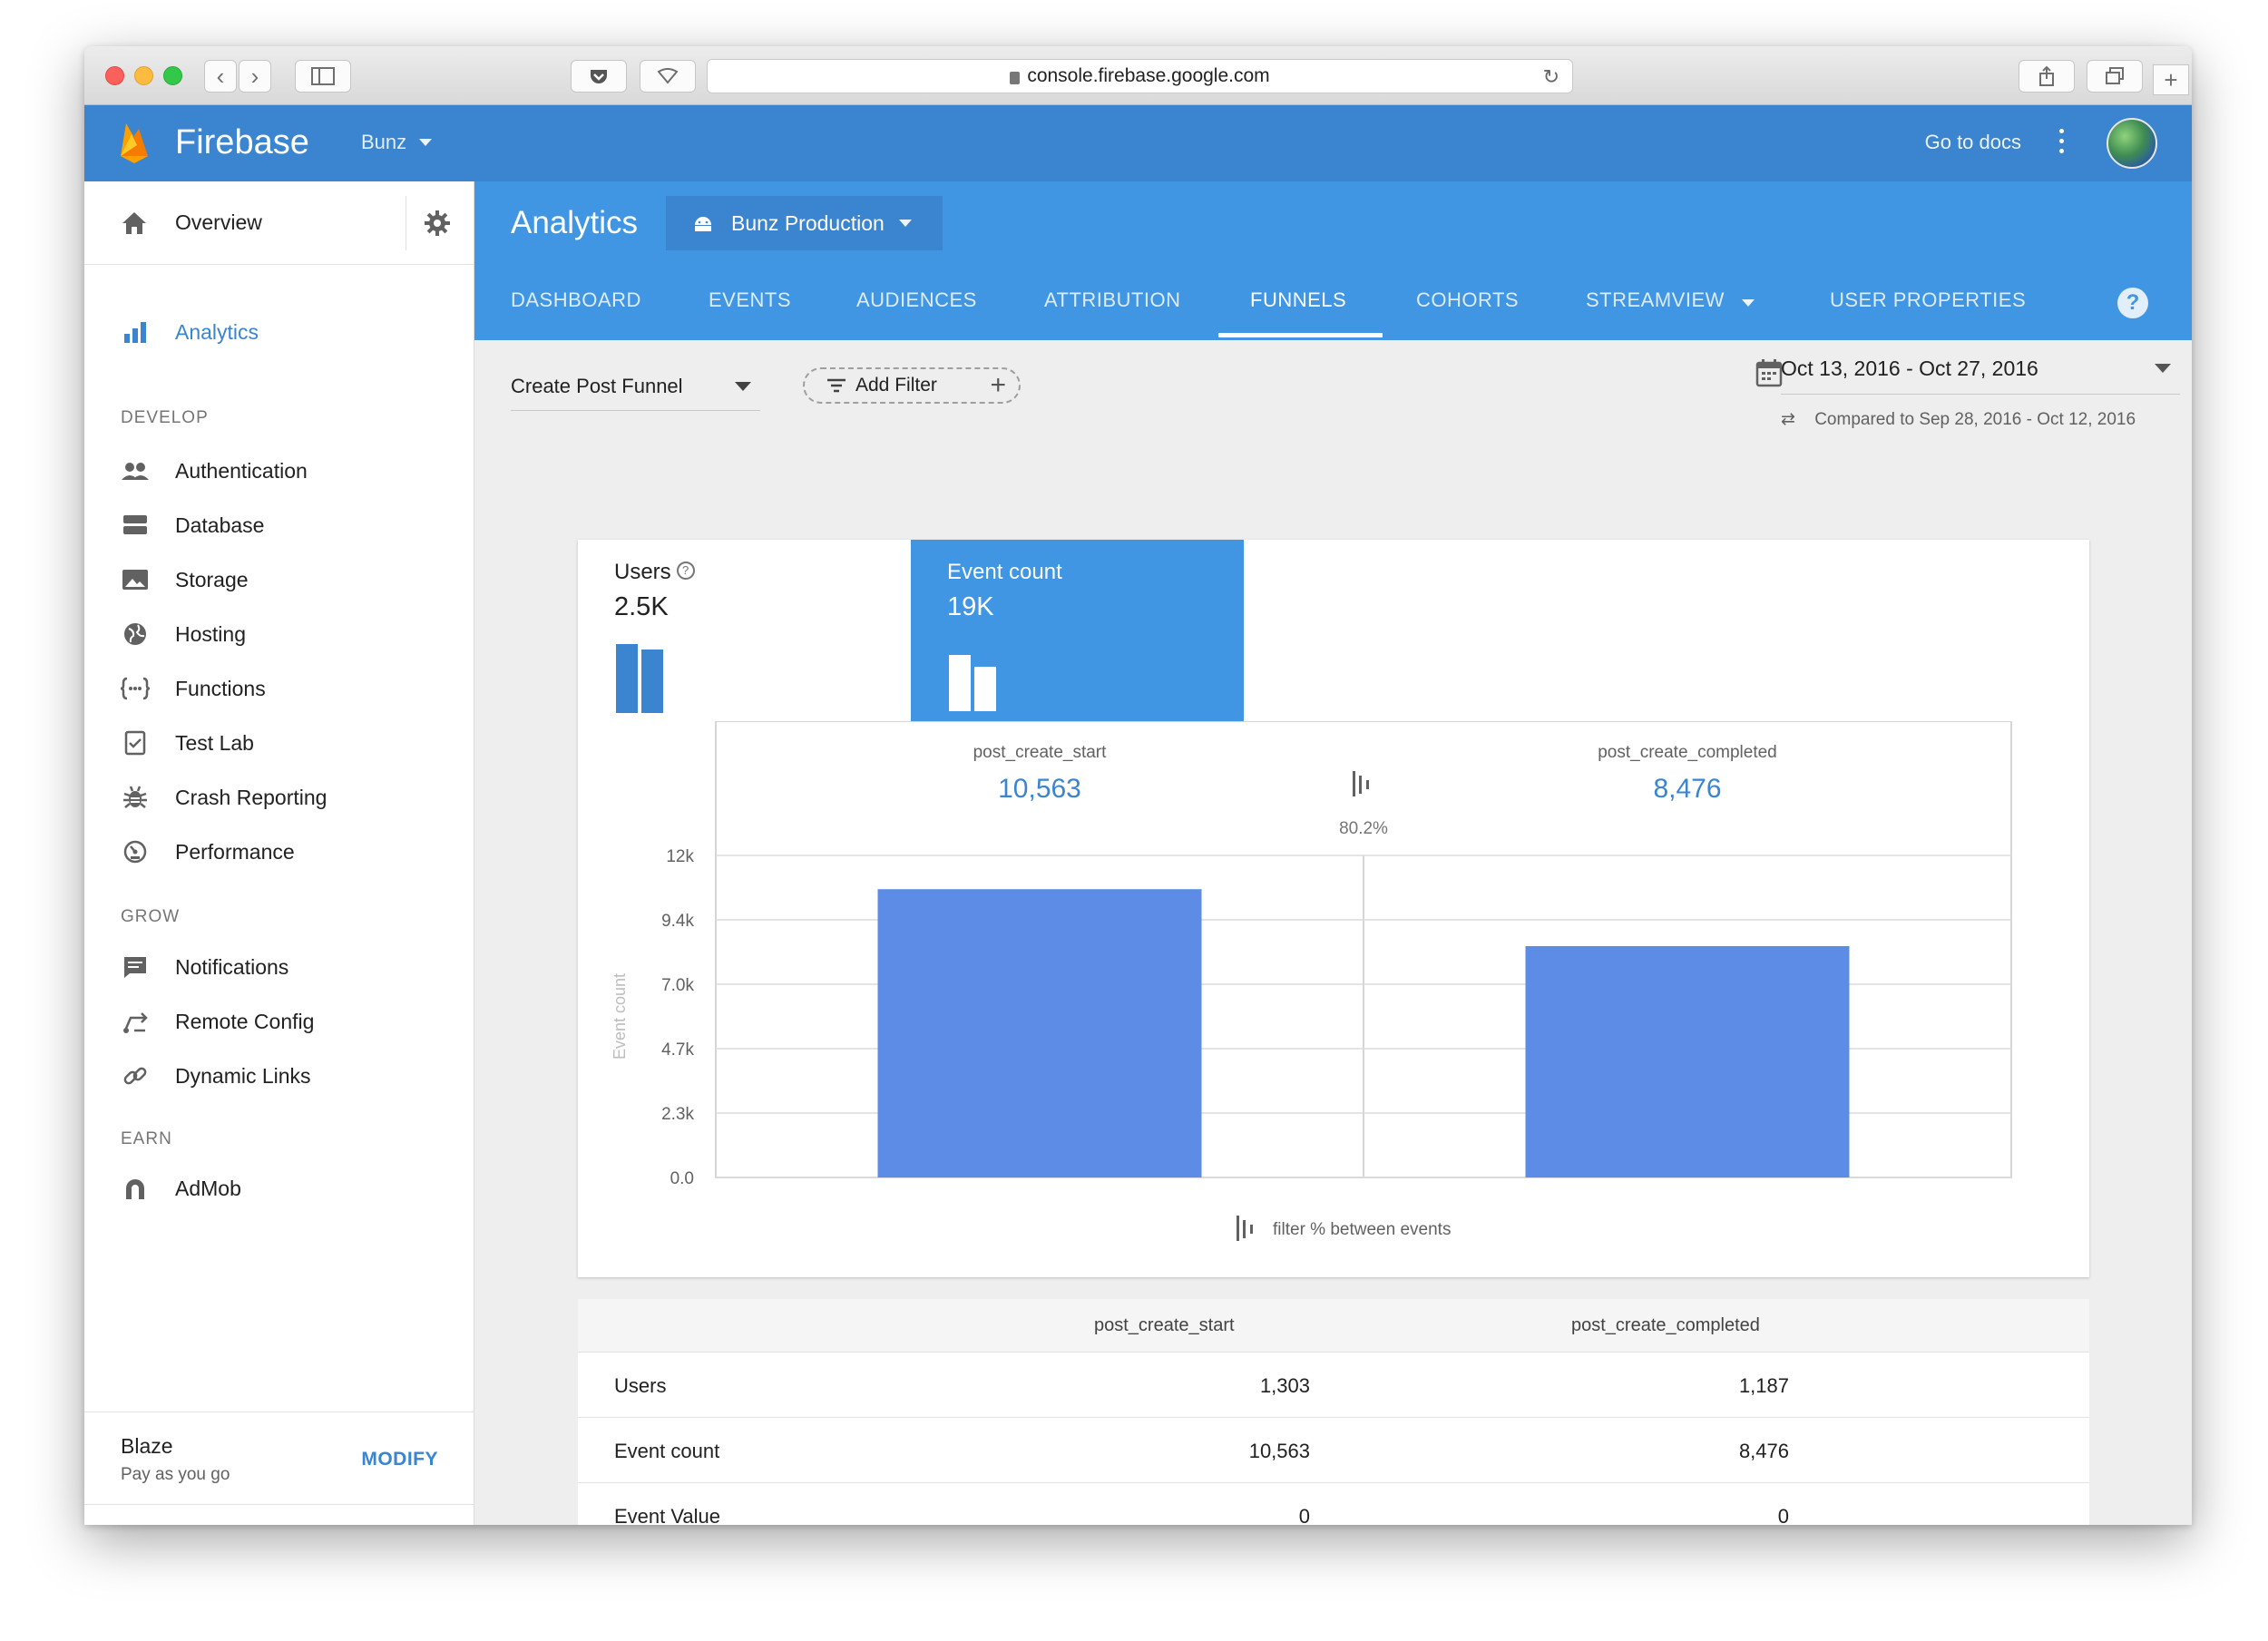 The height and width of the screenshot is (1641, 2268). Describe the element at coordinates (215, 742) in the screenshot. I see `sidebar-item-label: Test Lab` at that location.